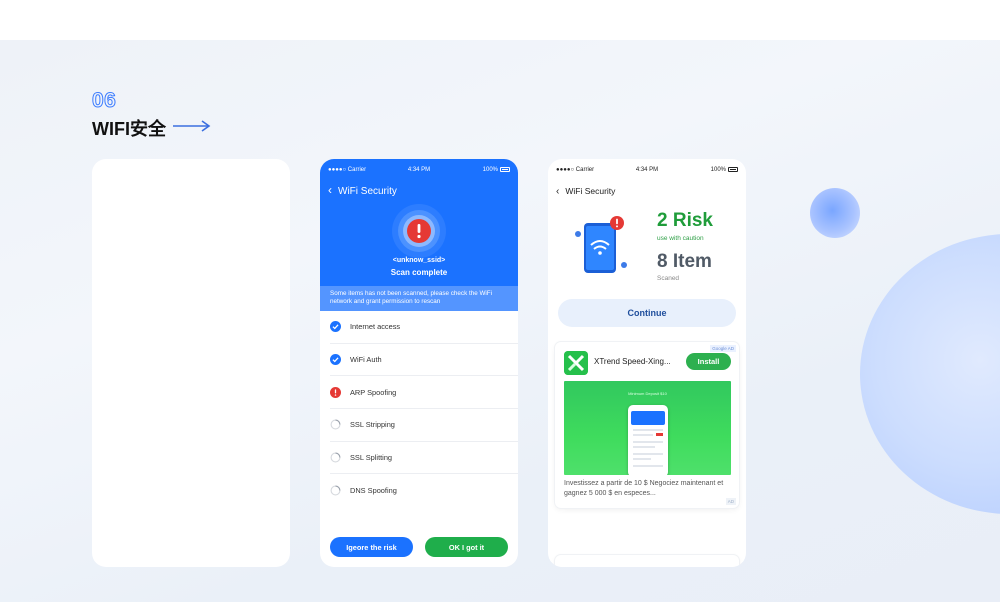 This screenshot has height=602, width=1000. Describe the element at coordinates (647, 393) in the screenshot. I see `banner-title: Minimum Deposit $10` at that location.